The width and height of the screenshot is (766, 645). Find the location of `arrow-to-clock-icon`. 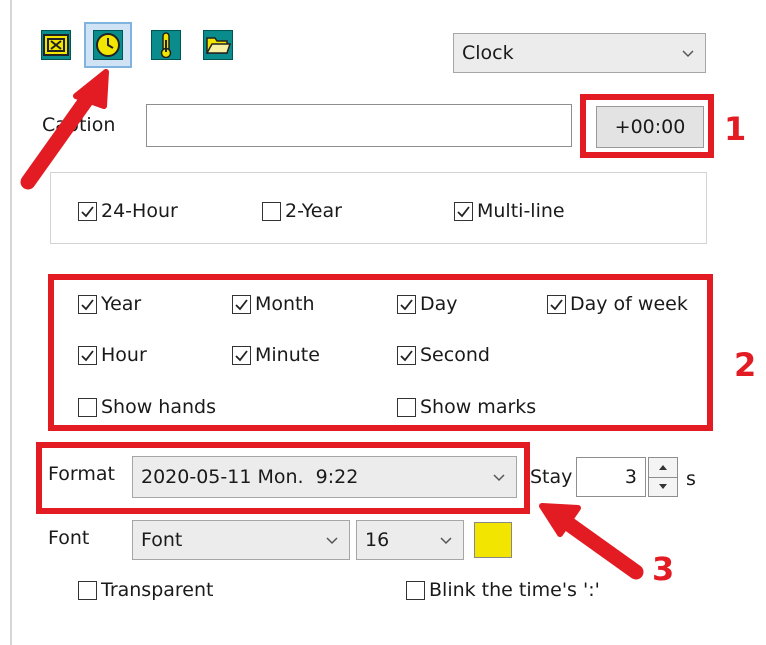

arrow-to-clock-icon is located at coordinates (64, 129).